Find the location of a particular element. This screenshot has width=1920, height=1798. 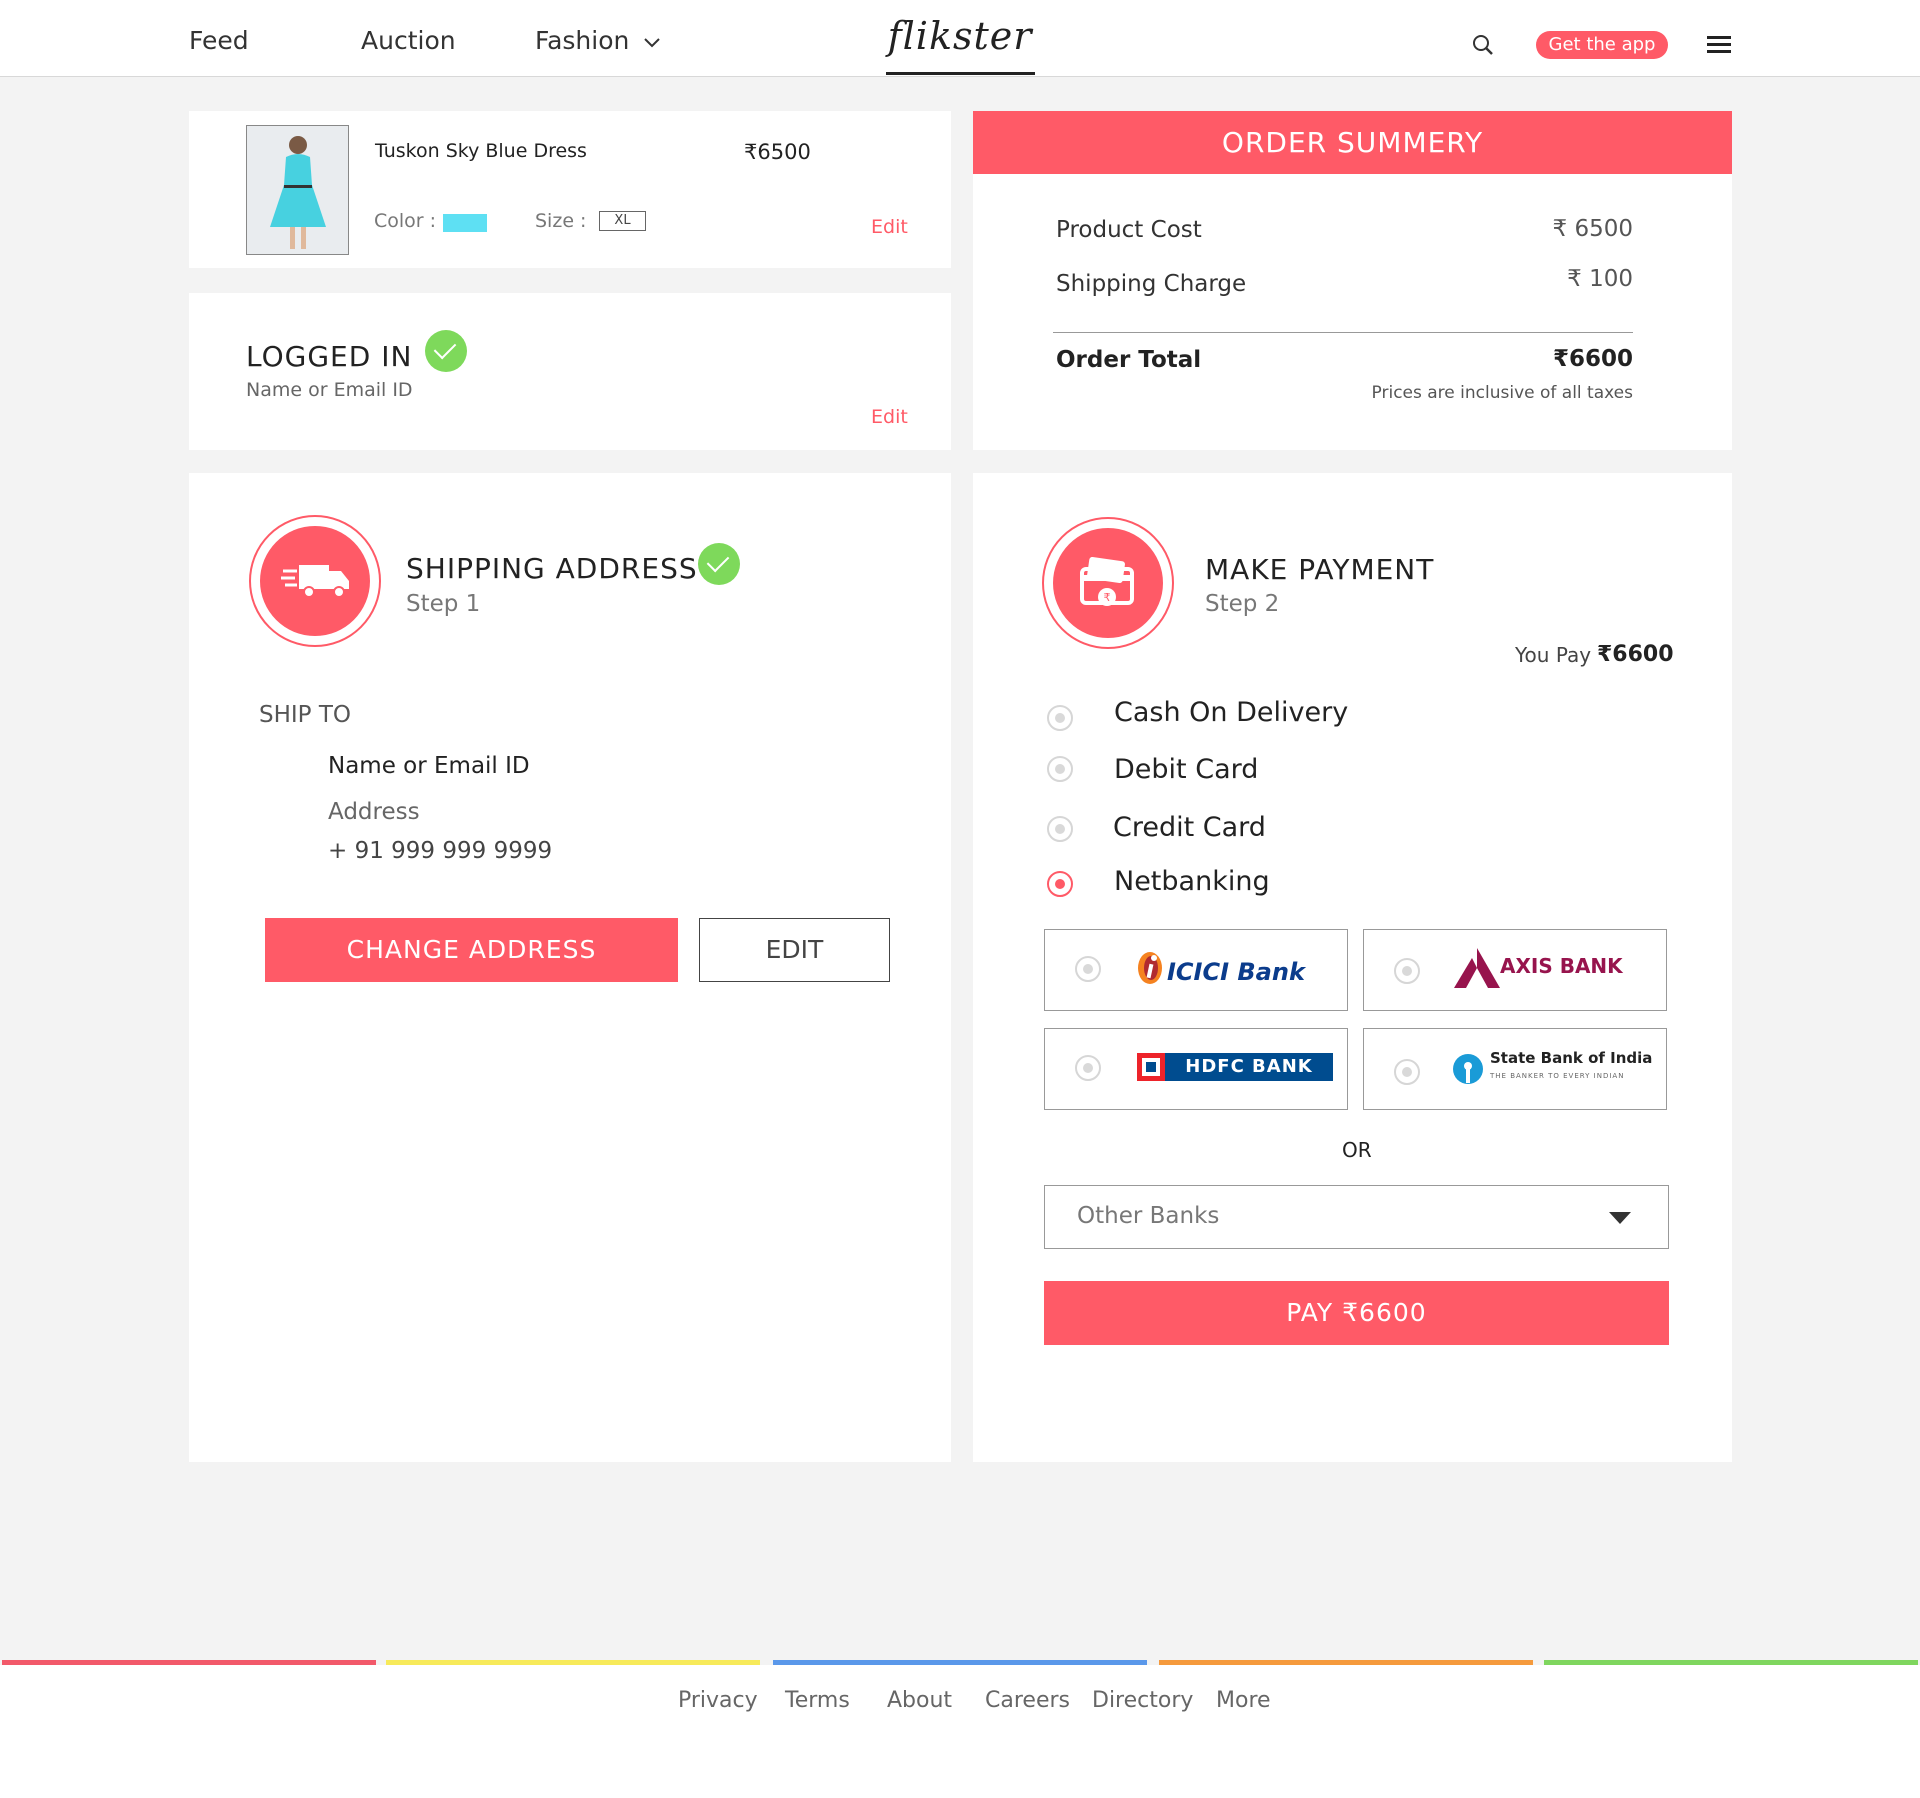

payment-title: MAKE PAYMENT is located at coordinates (1320, 569).